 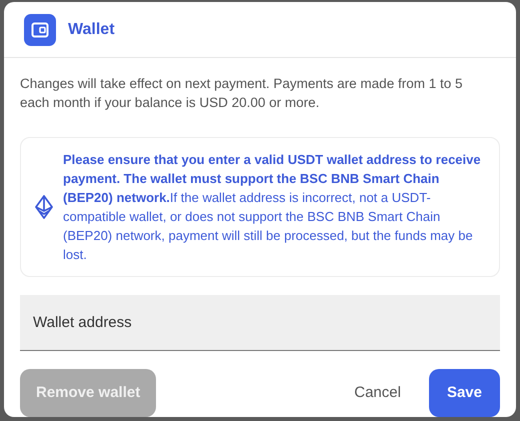 I want to click on dialog-title: Wallet, so click(x=91, y=30).